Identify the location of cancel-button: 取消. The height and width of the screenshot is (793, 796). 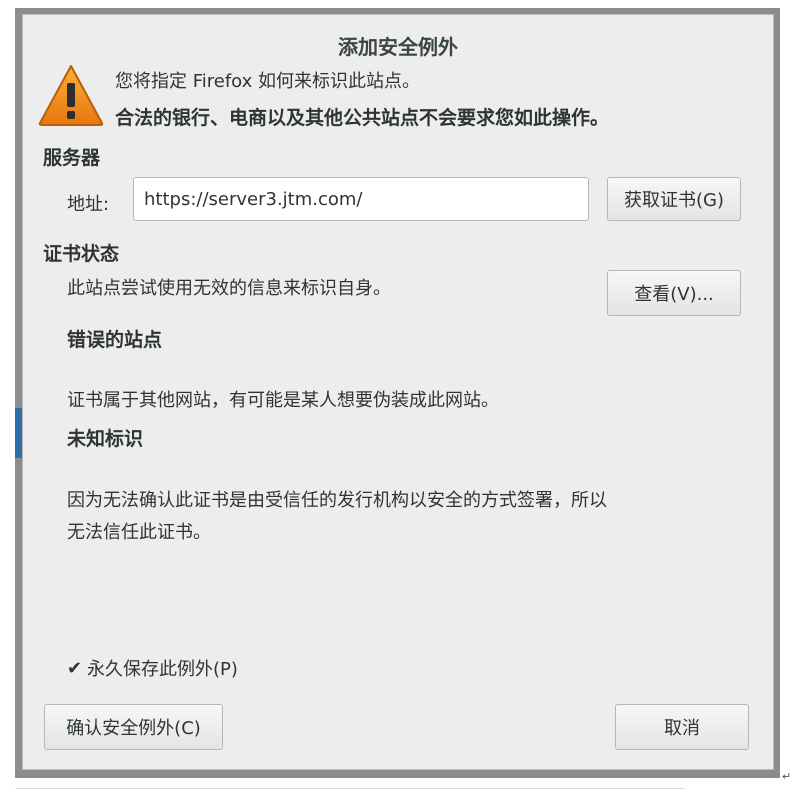
(682, 727).